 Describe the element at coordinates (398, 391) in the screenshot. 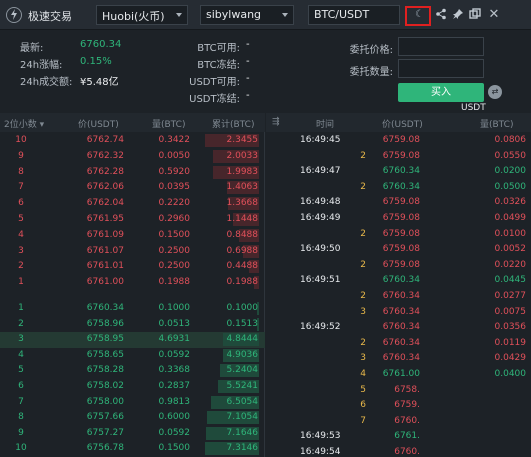

I see `trade-row: 5 6758.` at that location.